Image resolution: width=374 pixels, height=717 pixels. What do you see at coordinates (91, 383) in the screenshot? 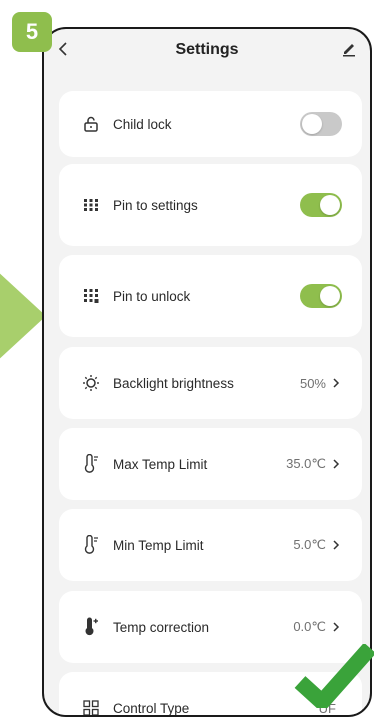
I see `brightness-icon` at bounding box center [91, 383].